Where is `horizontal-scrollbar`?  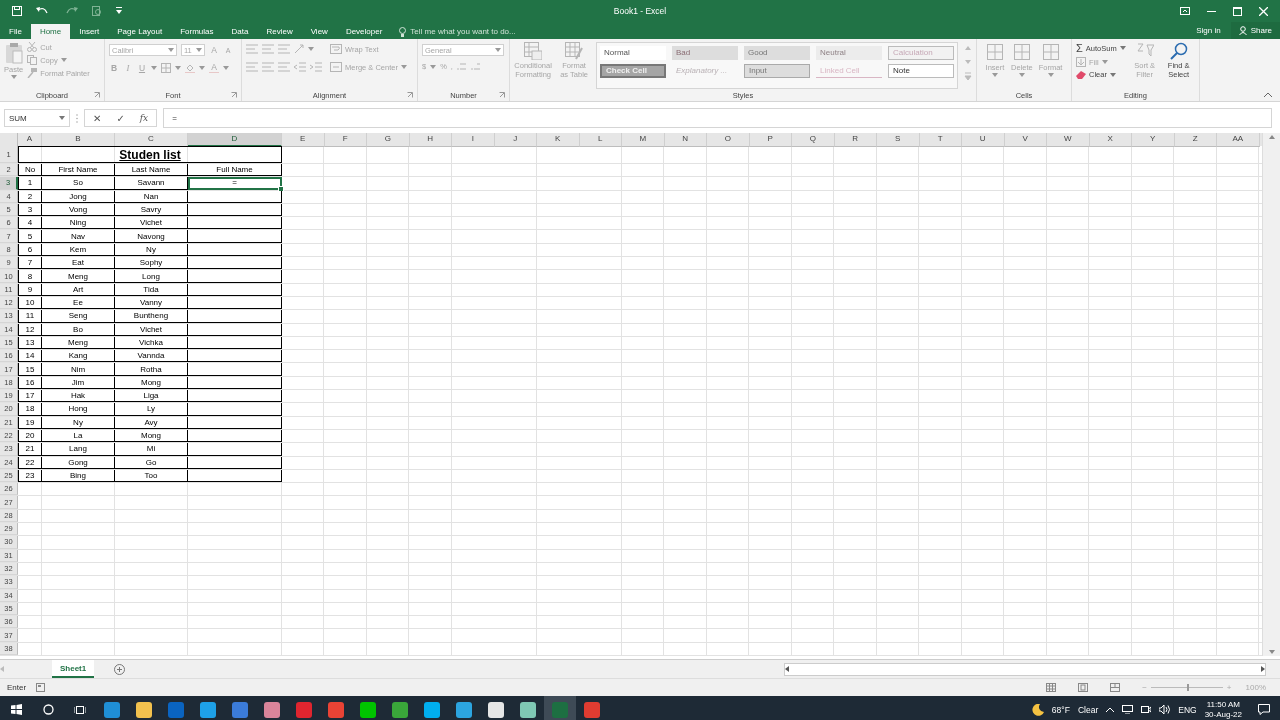 horizontal-scrollbar is located at coordinates (1025, 669).